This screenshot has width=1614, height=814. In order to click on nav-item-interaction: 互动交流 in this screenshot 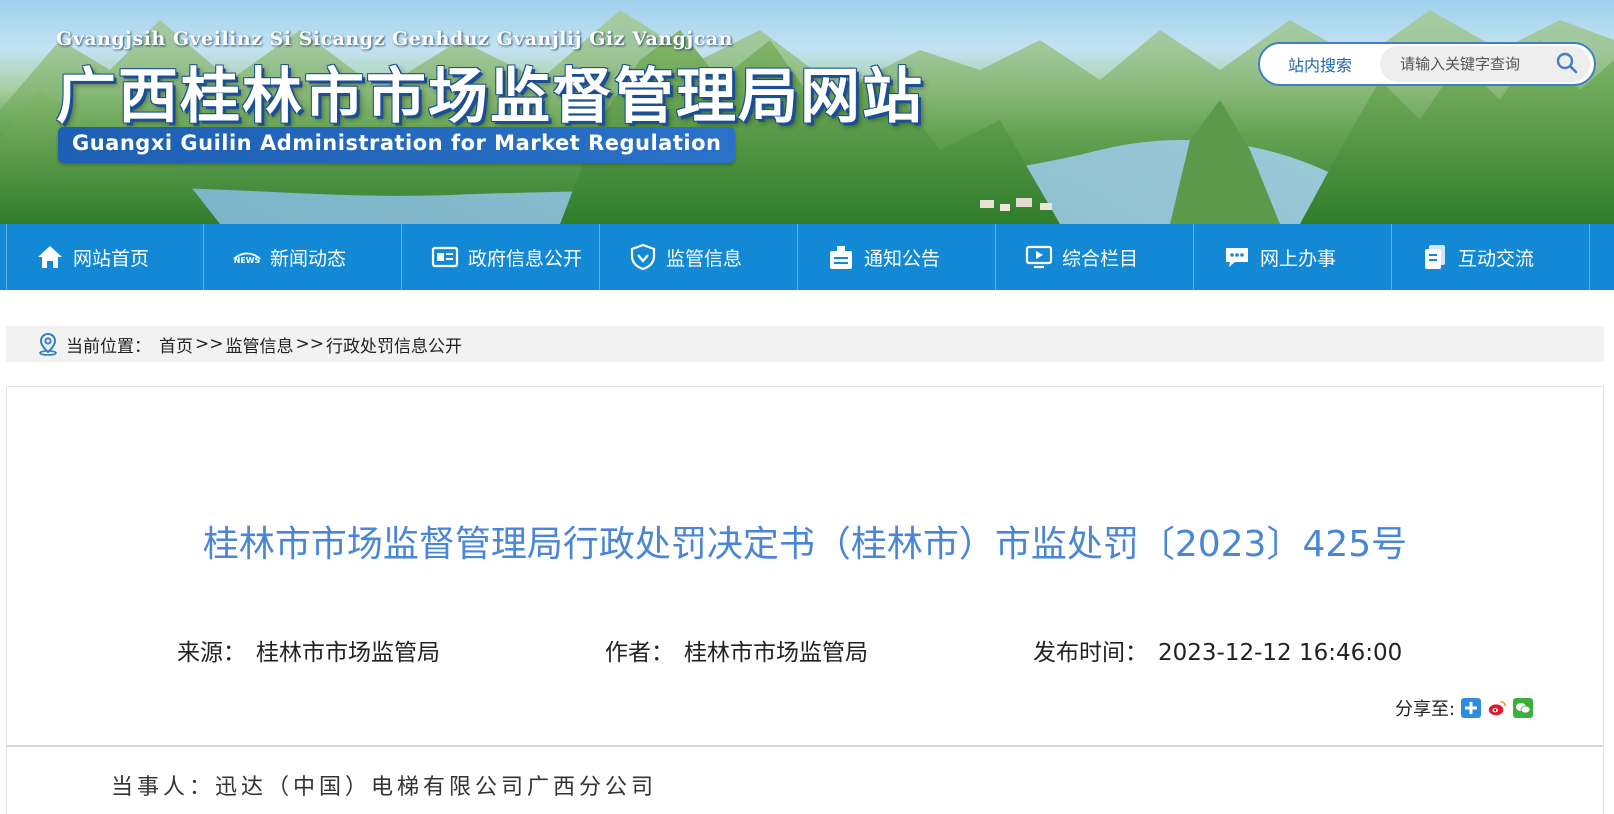, I will do `click(1491, 257)`.